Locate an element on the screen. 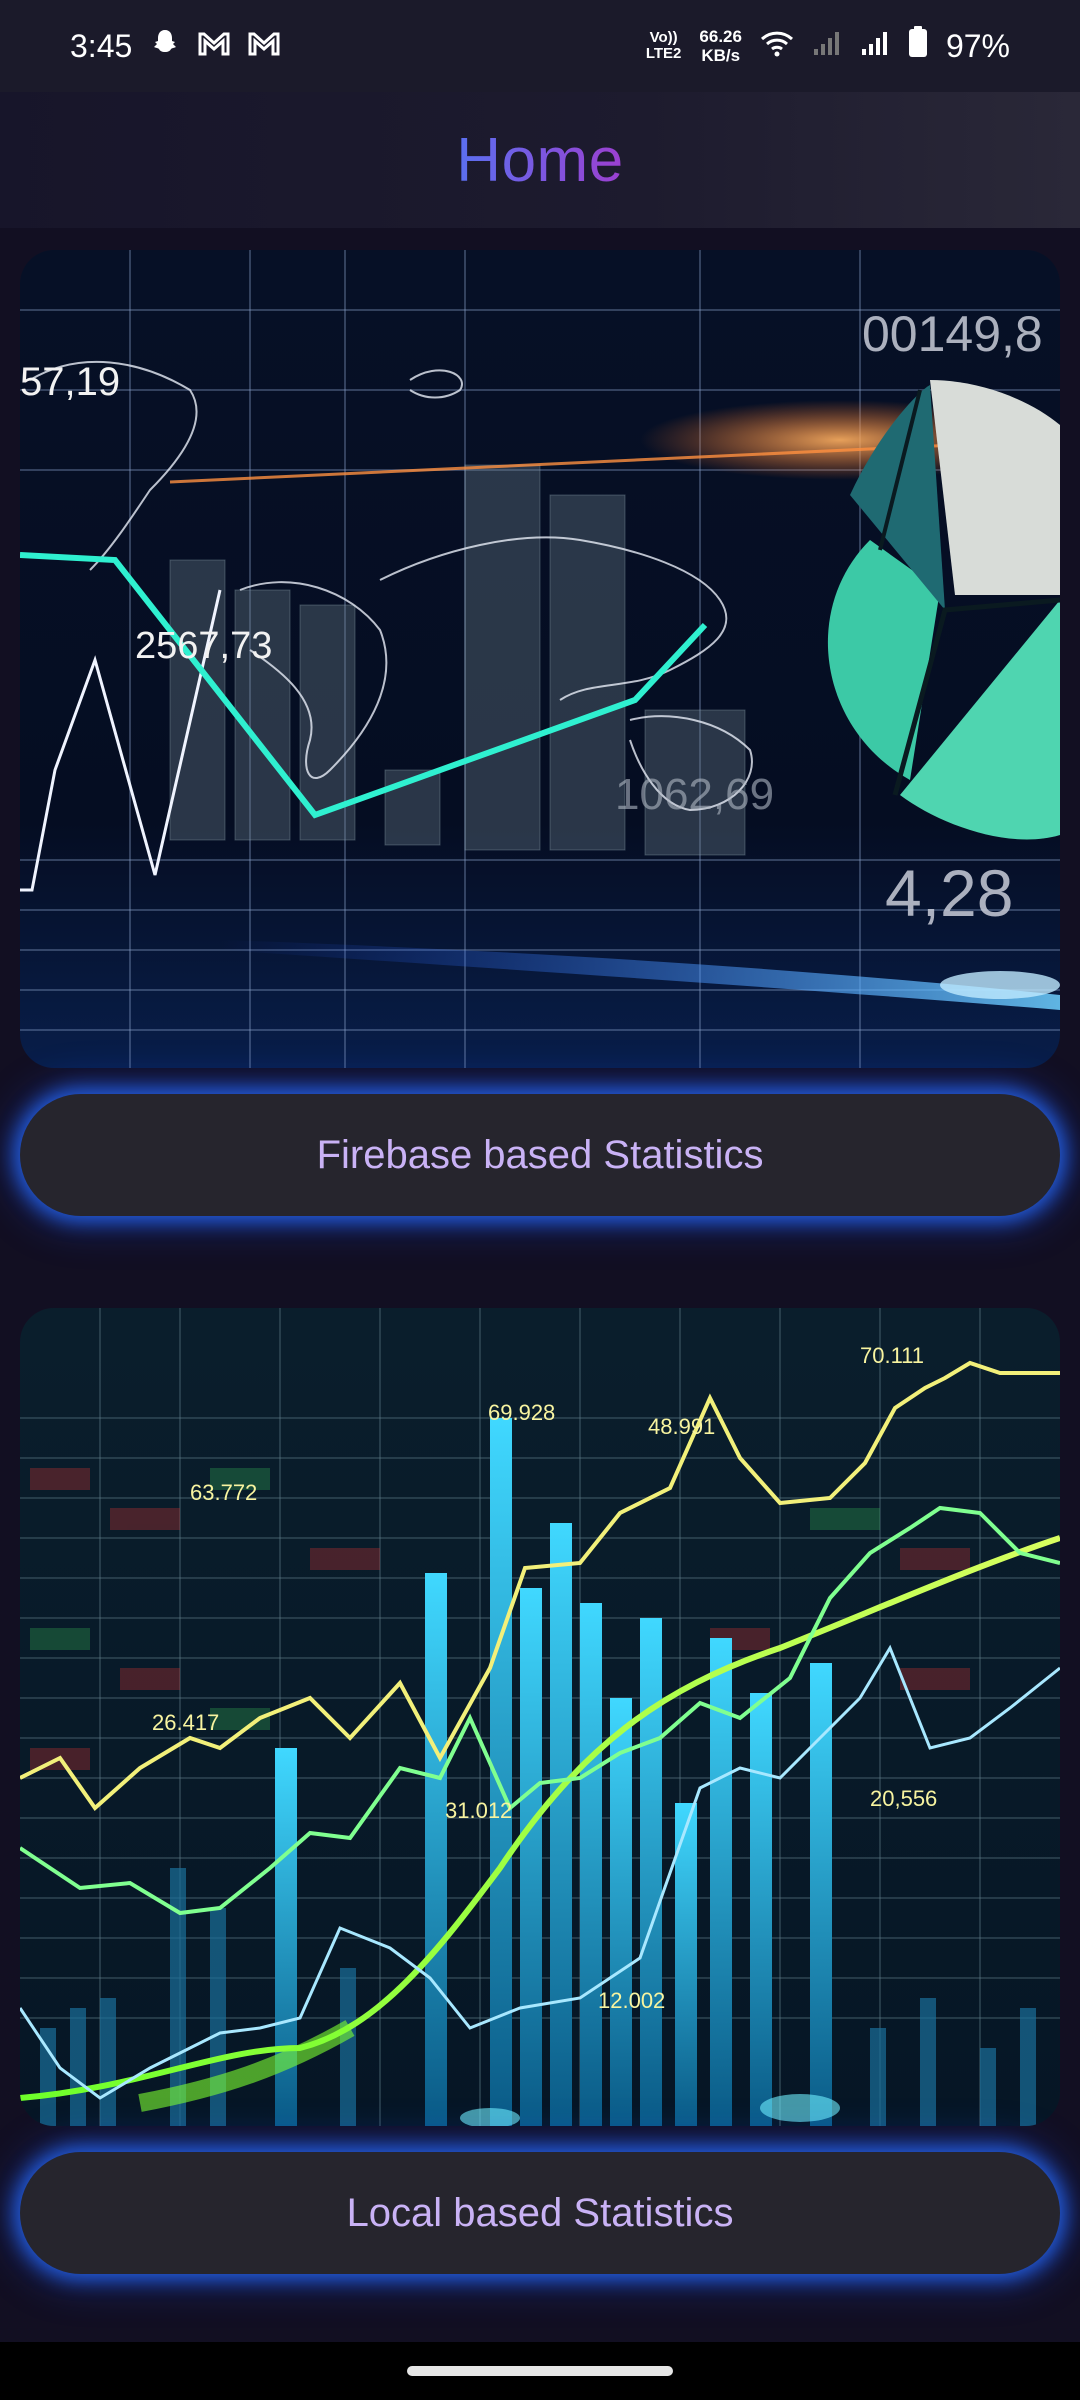  chart-label: 12.002 is located at coordinates (632, 2000).